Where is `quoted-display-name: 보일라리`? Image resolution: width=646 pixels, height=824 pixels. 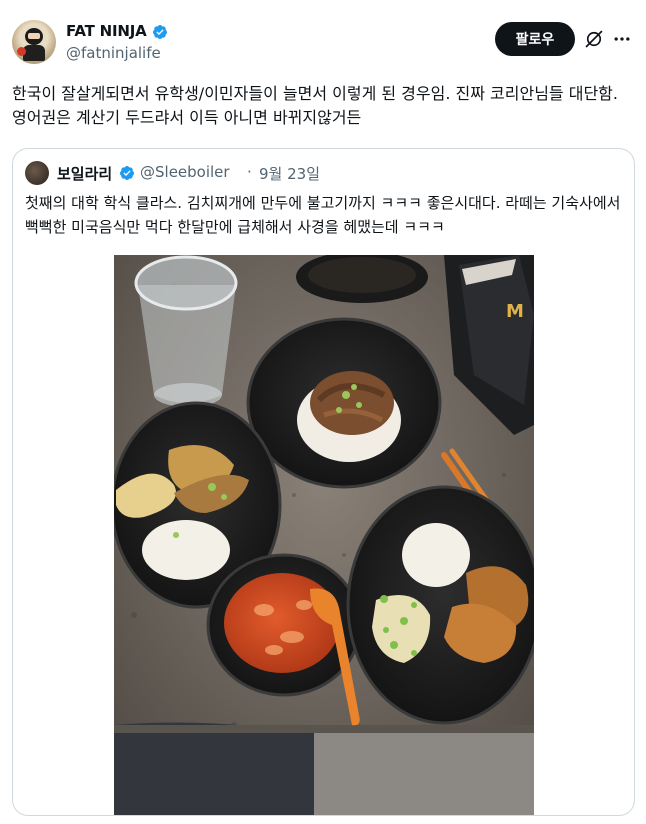 quoted-display-name: 보일라리 is located at coordinates (85, 174).